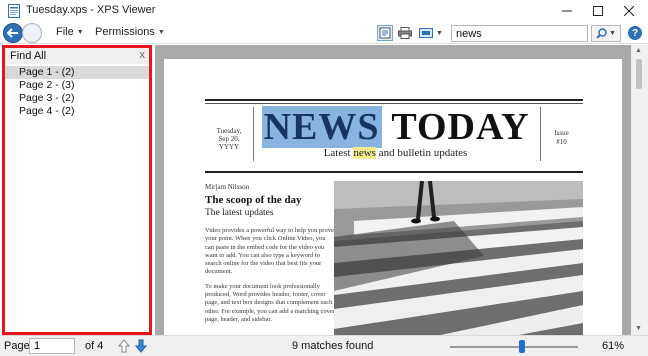 This screenshot has height=356, width=648. What do you see at coordinates (514, 347) in the screenshot?
I see `zoom-slider` at bounding box center [514, 347].